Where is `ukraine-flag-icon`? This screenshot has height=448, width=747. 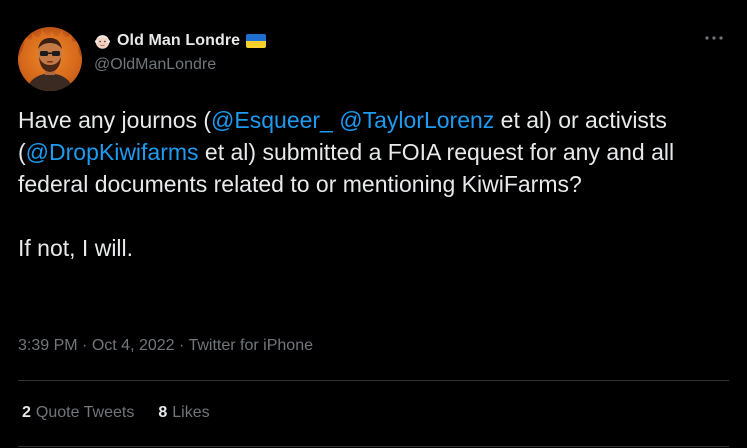 ukraine-flag-icon is located at coordinates (256, 41).